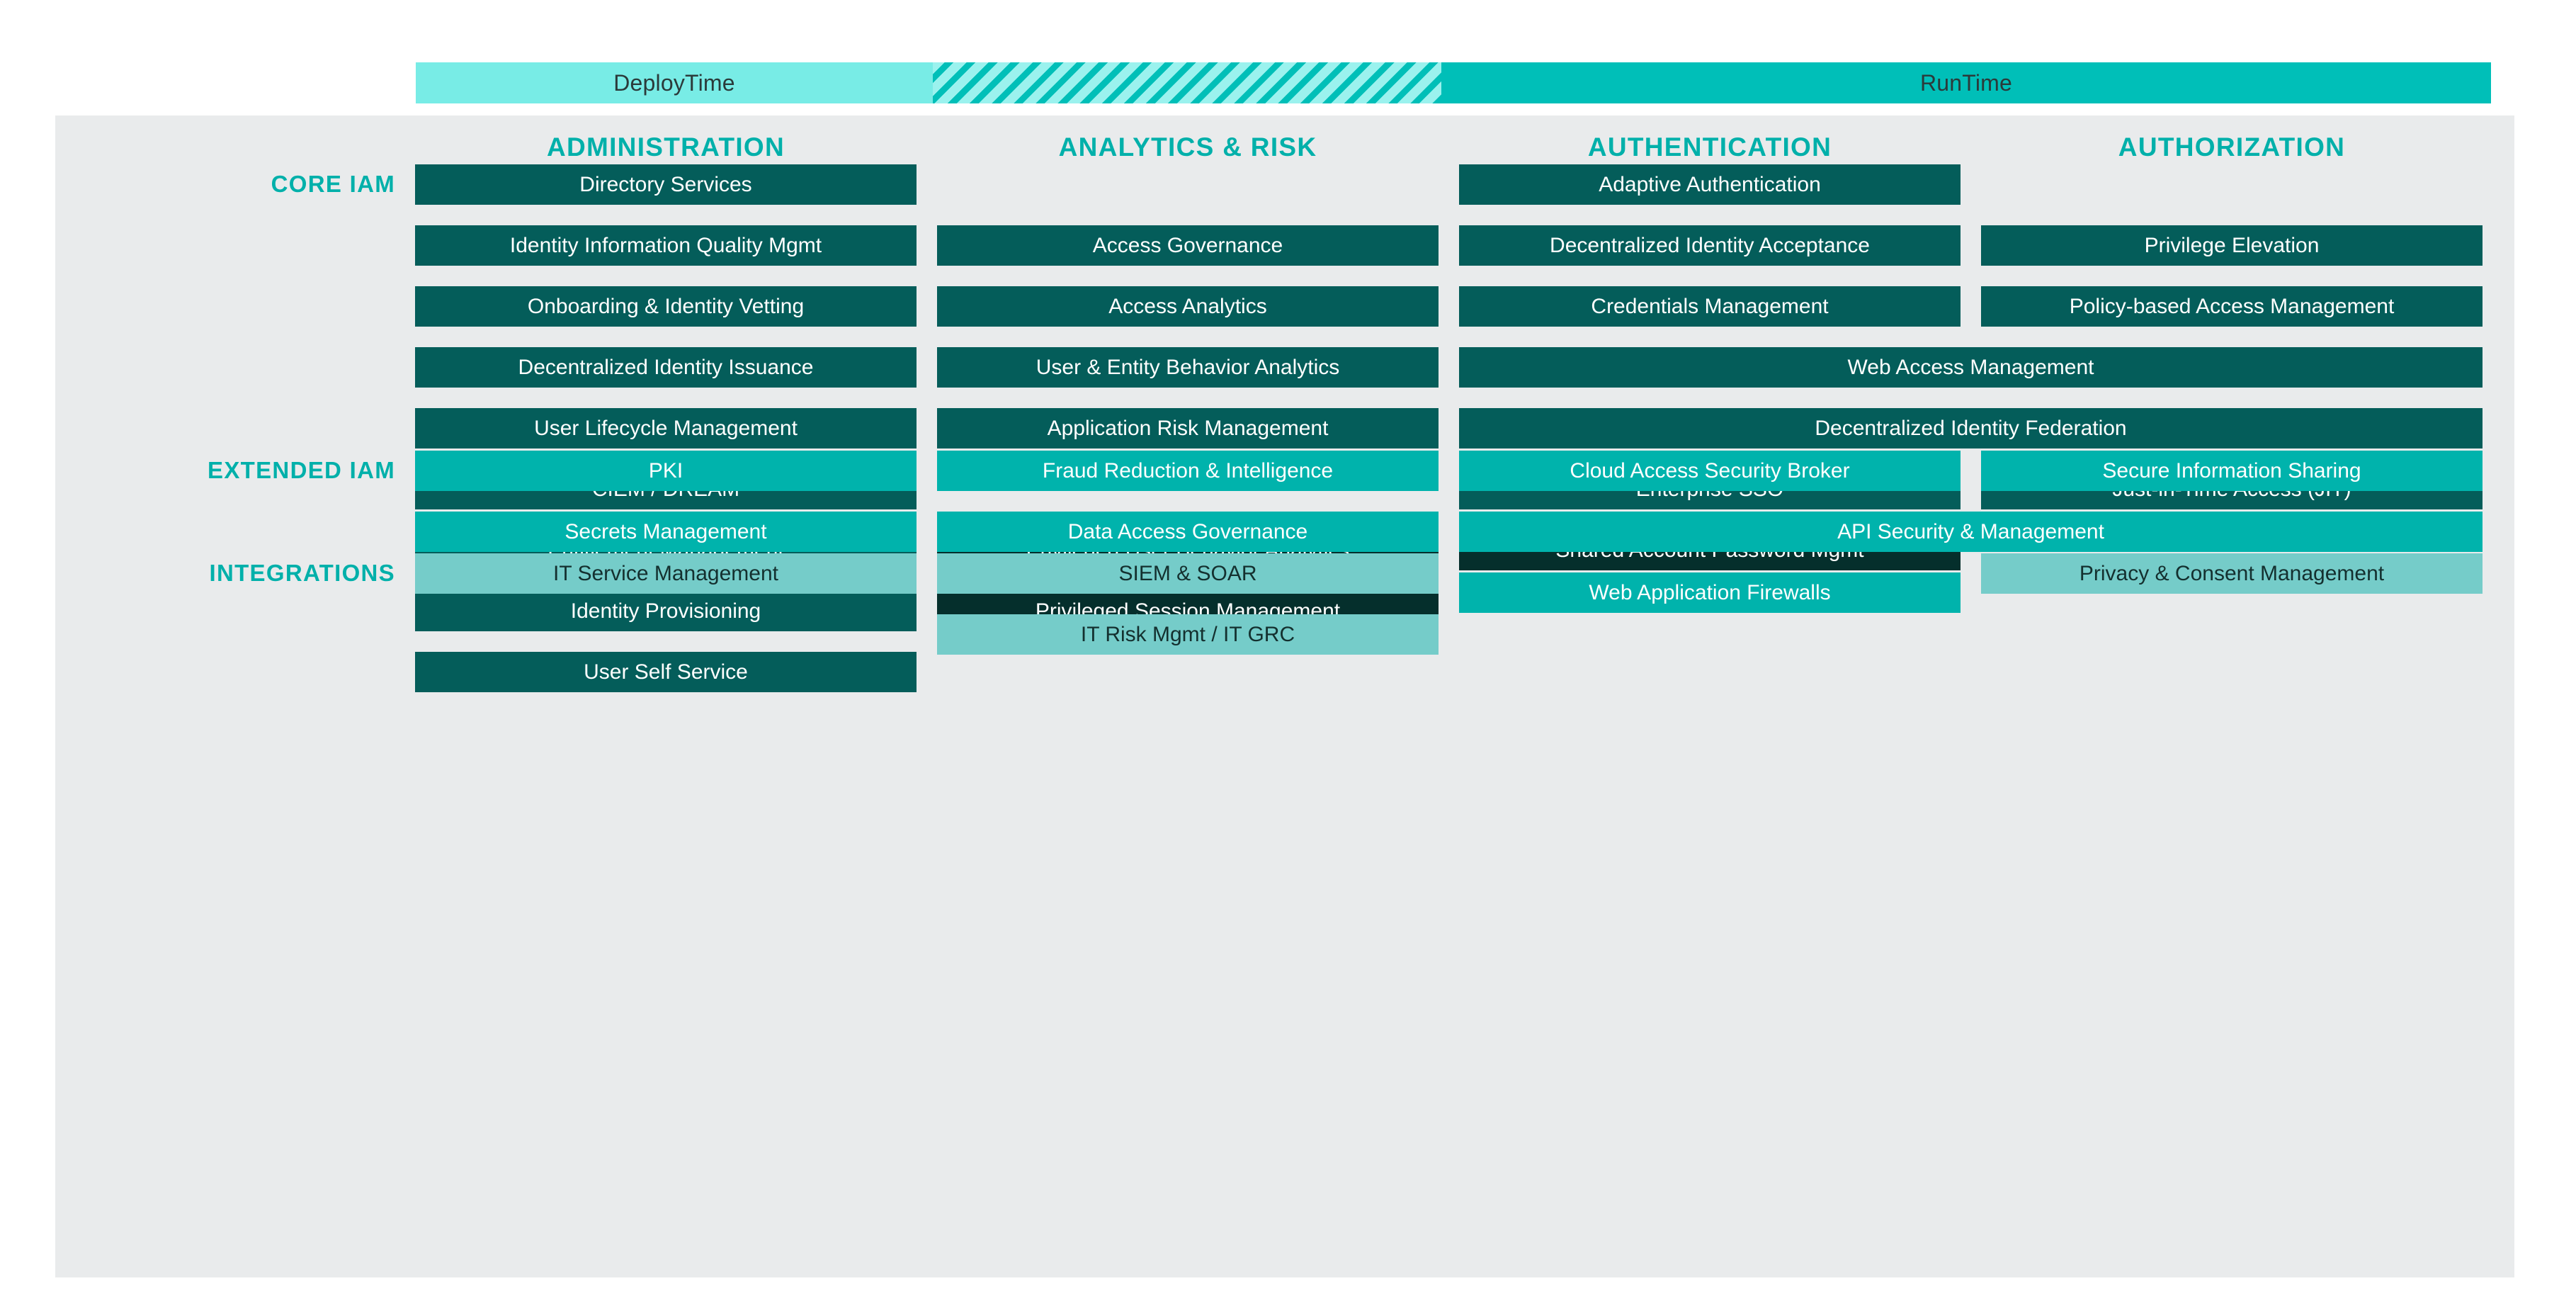 The width and height of the screenshot is (2576, 1315). What do you see at coordinates (666, 245) in the screenshot?
I see `capability-tile: Identity Information Quality Mgmt` at bounding box center [666, 245].